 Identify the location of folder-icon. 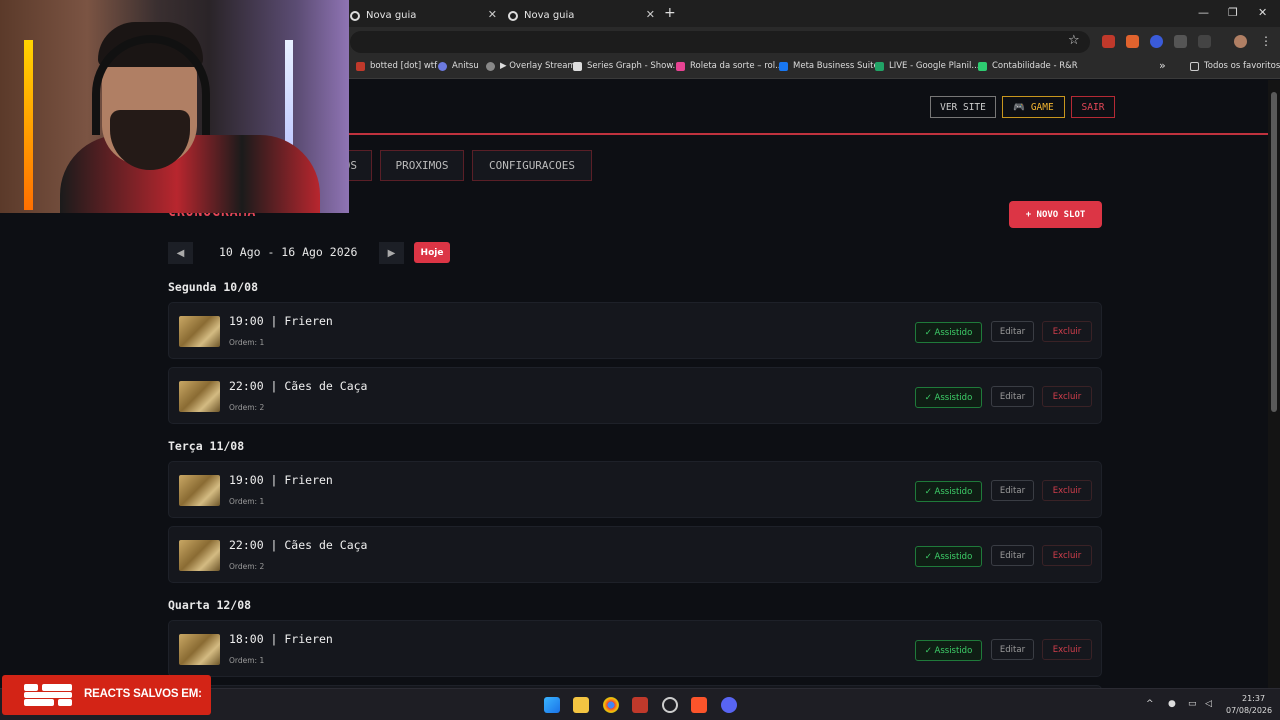
(1194, 66).